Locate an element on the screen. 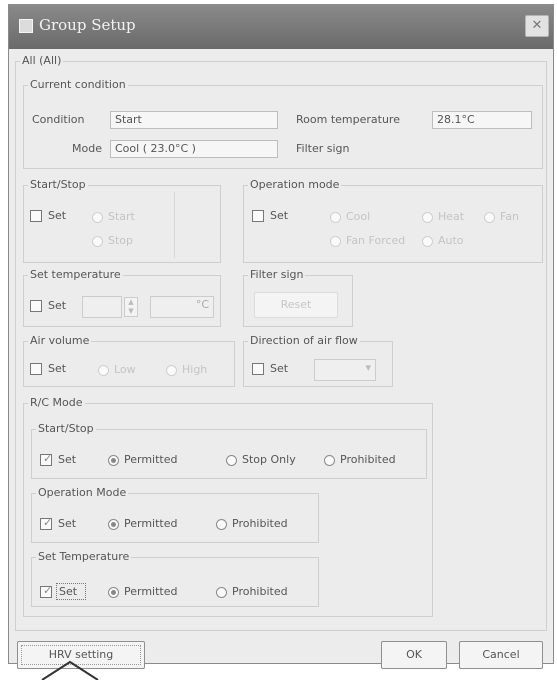 This screenshot has height=680, width=557. stop-option-label: Stop is located at coordinates (121, 240).